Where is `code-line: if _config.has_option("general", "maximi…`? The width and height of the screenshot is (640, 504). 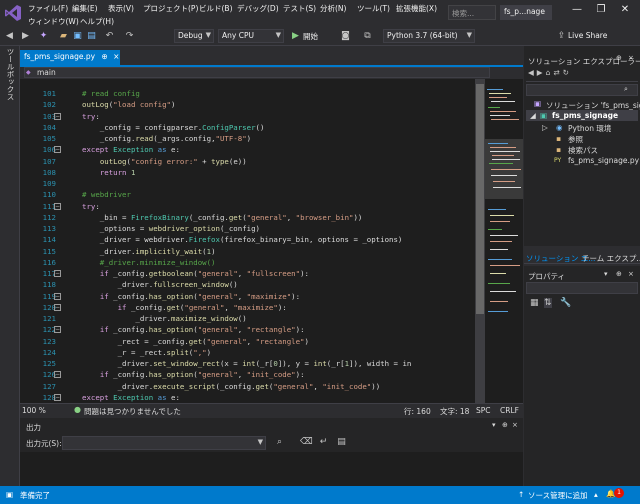 code-line: if _config.has_option("general", "maximi… is located at coordinates (200, 296).